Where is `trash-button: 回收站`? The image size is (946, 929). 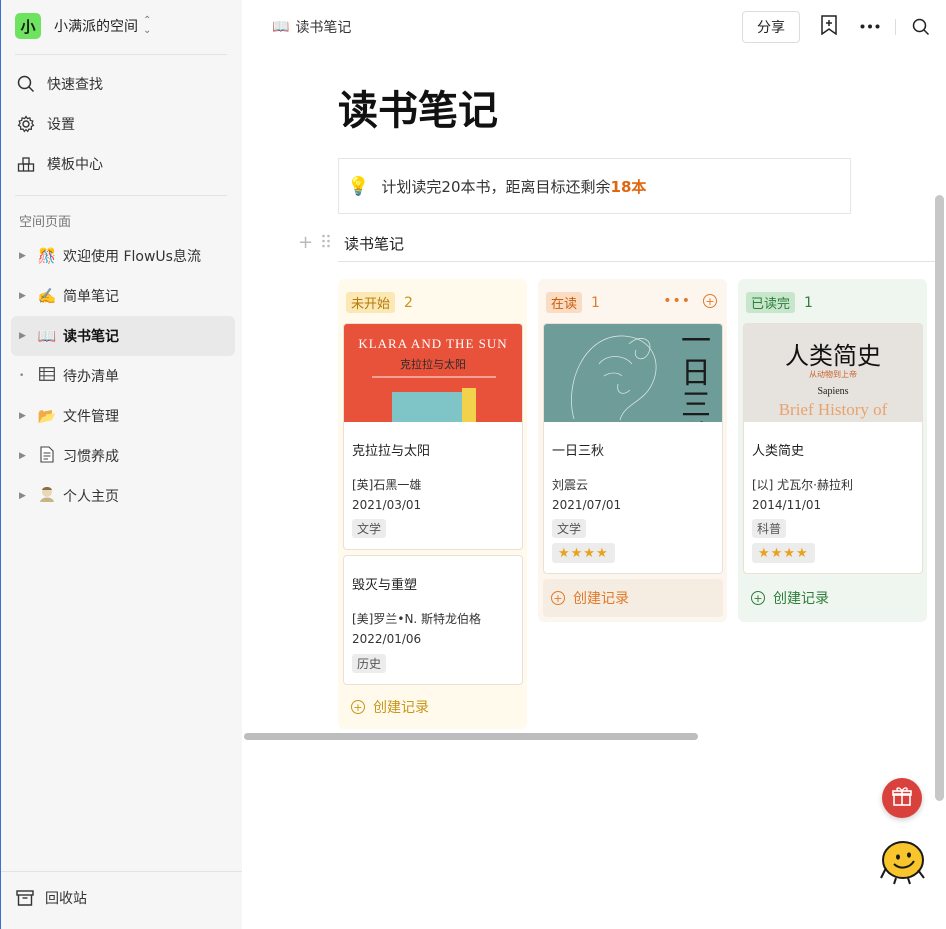
trash-button: 回收站 is located at coordinates (51, 898).